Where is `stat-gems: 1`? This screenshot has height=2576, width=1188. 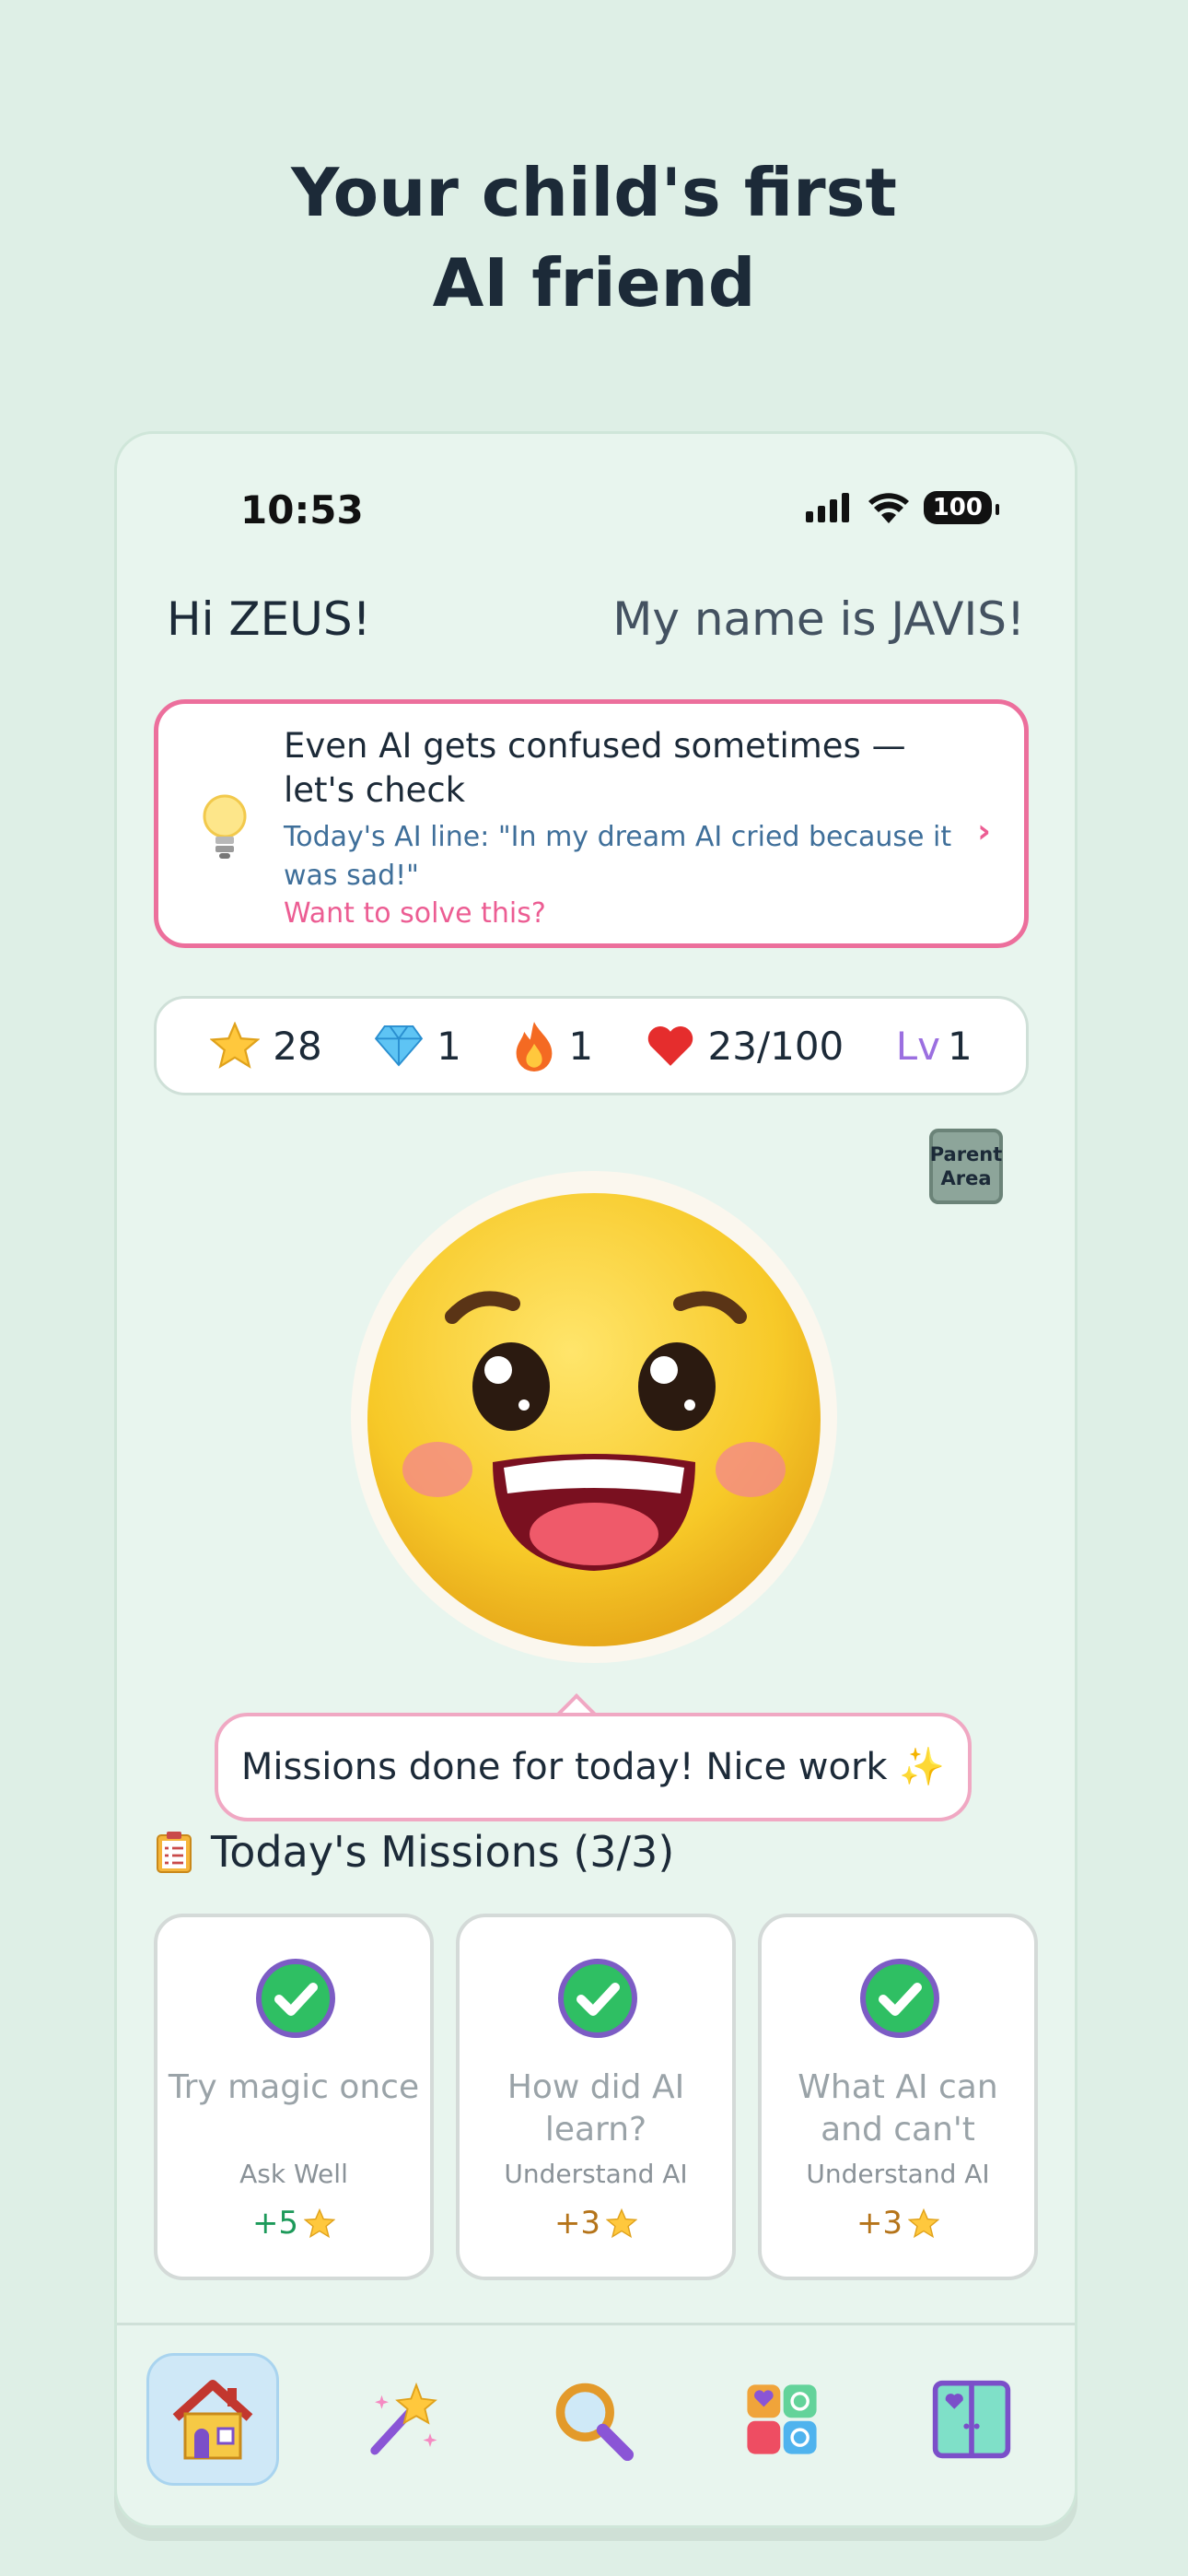 stat-gems: 1 is located at coordinates (417, 1046).